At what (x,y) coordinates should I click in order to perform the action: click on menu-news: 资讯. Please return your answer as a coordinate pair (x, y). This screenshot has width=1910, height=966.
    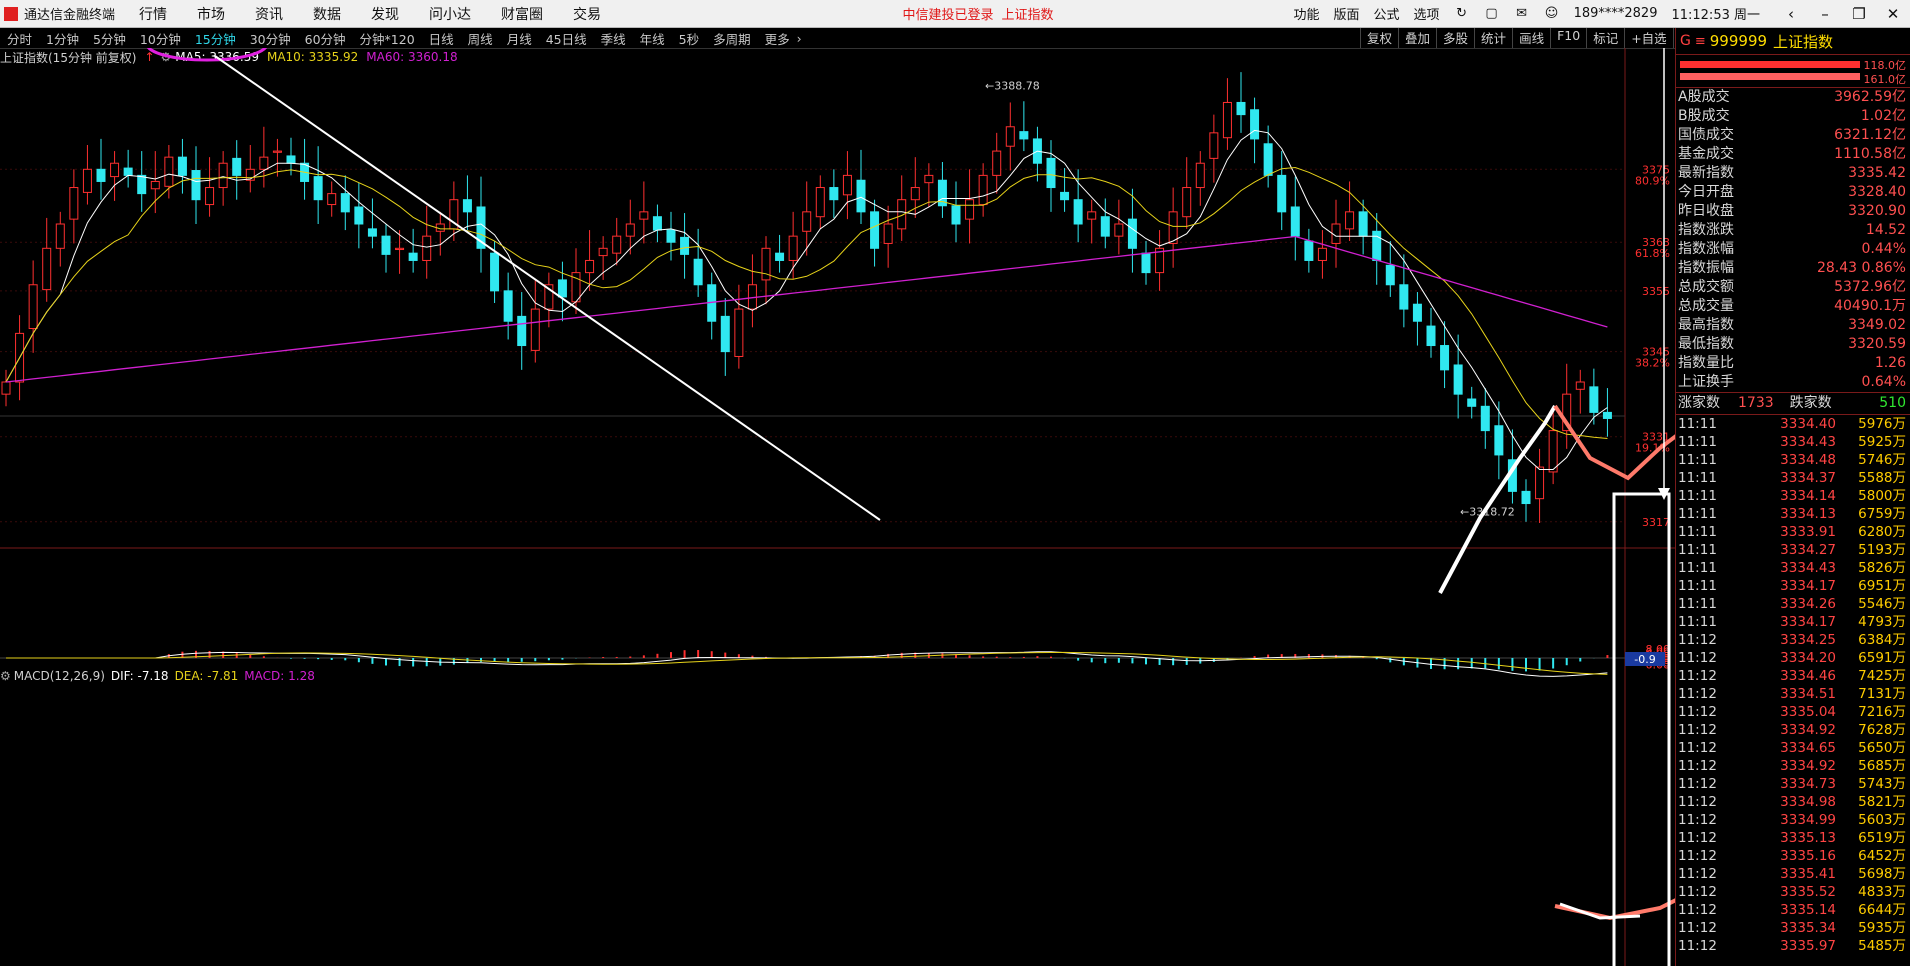
    Looking at the image, I should click on (269, 14).